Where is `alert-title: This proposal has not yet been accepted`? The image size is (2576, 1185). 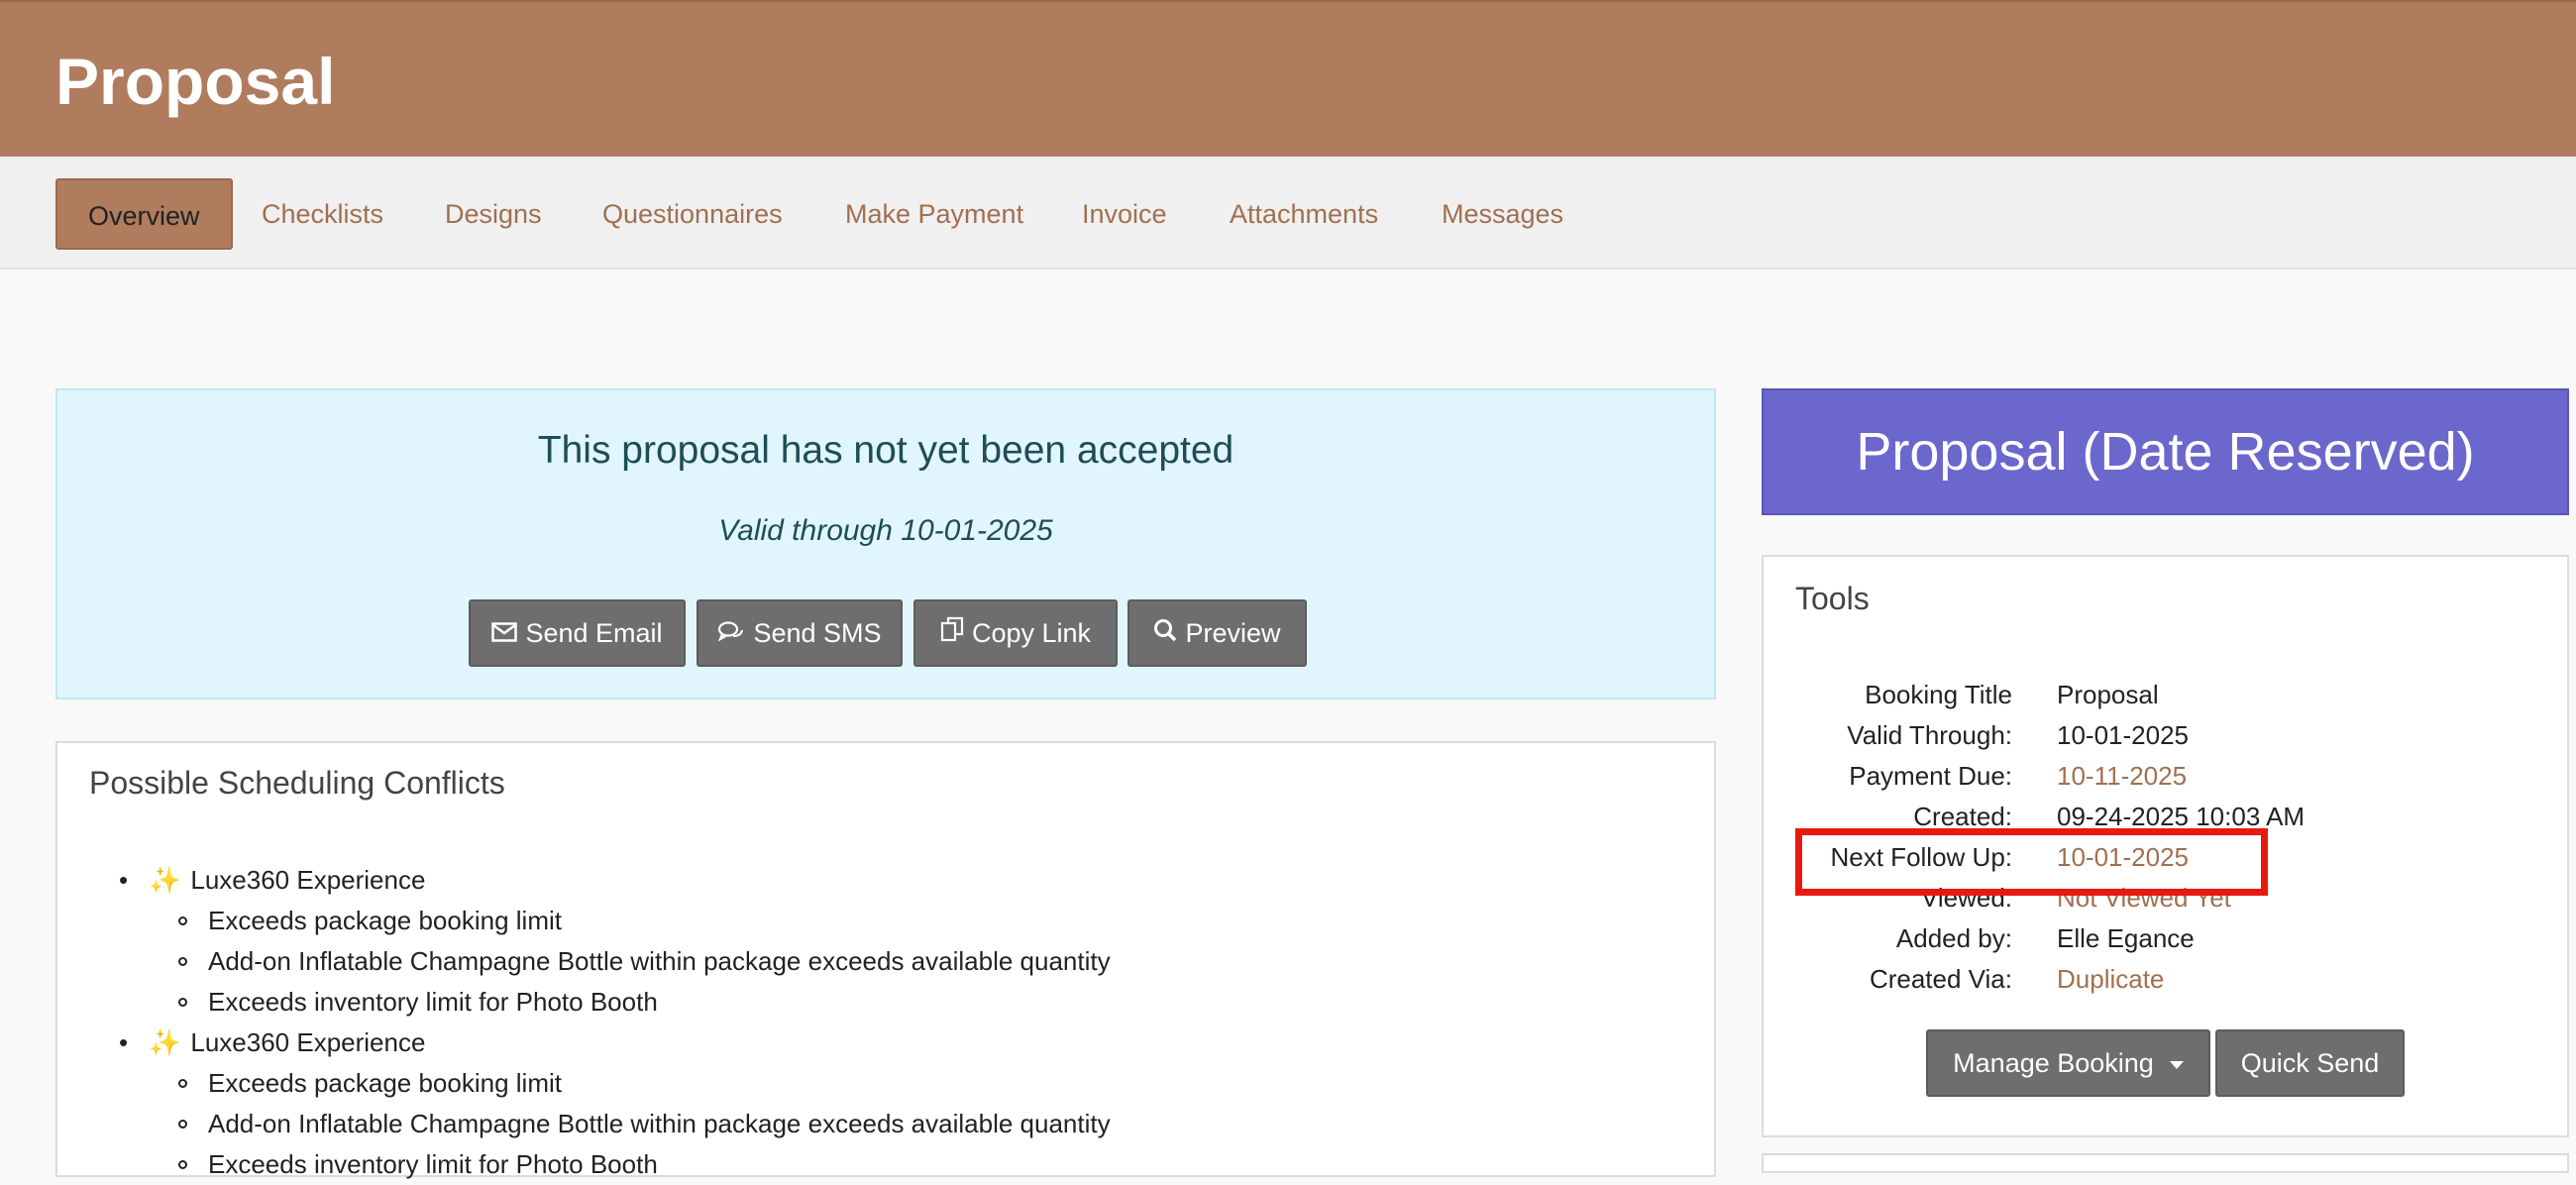 alert-title: This proposal has not yet been accepted is located at coordinates (886, 450).